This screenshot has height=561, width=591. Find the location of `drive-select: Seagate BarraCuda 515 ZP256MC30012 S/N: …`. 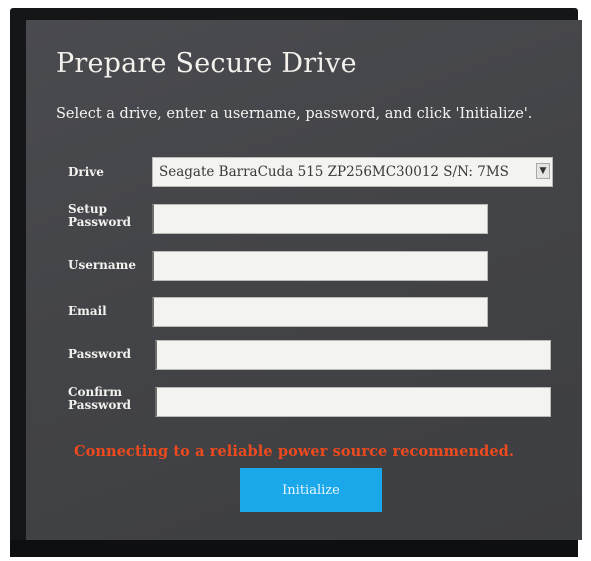

drive-select: Seagate BarraCuda 515 ZP256MC30012 S/N: … is located at coordinates (352, 172).